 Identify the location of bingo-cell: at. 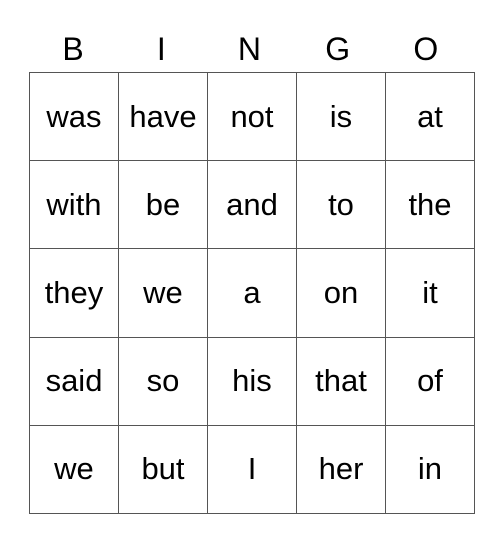
(430, 116).